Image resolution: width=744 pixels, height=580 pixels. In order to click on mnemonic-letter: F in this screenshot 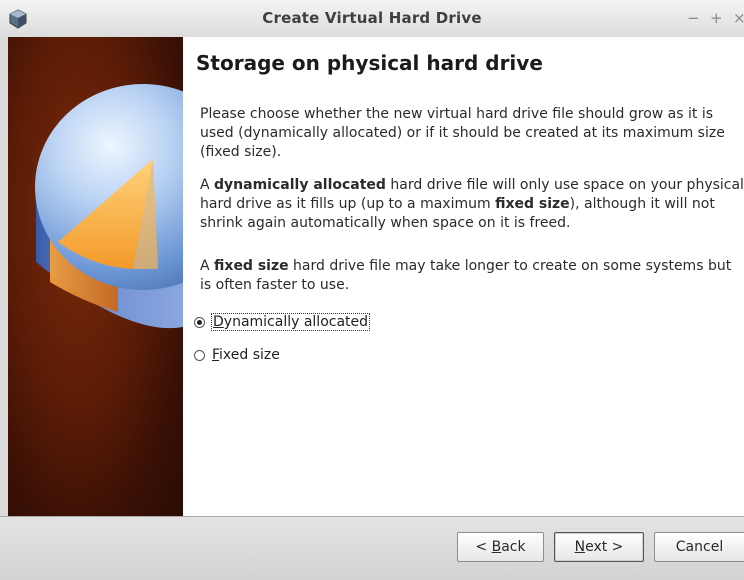, I will do `click(216, 355)`.